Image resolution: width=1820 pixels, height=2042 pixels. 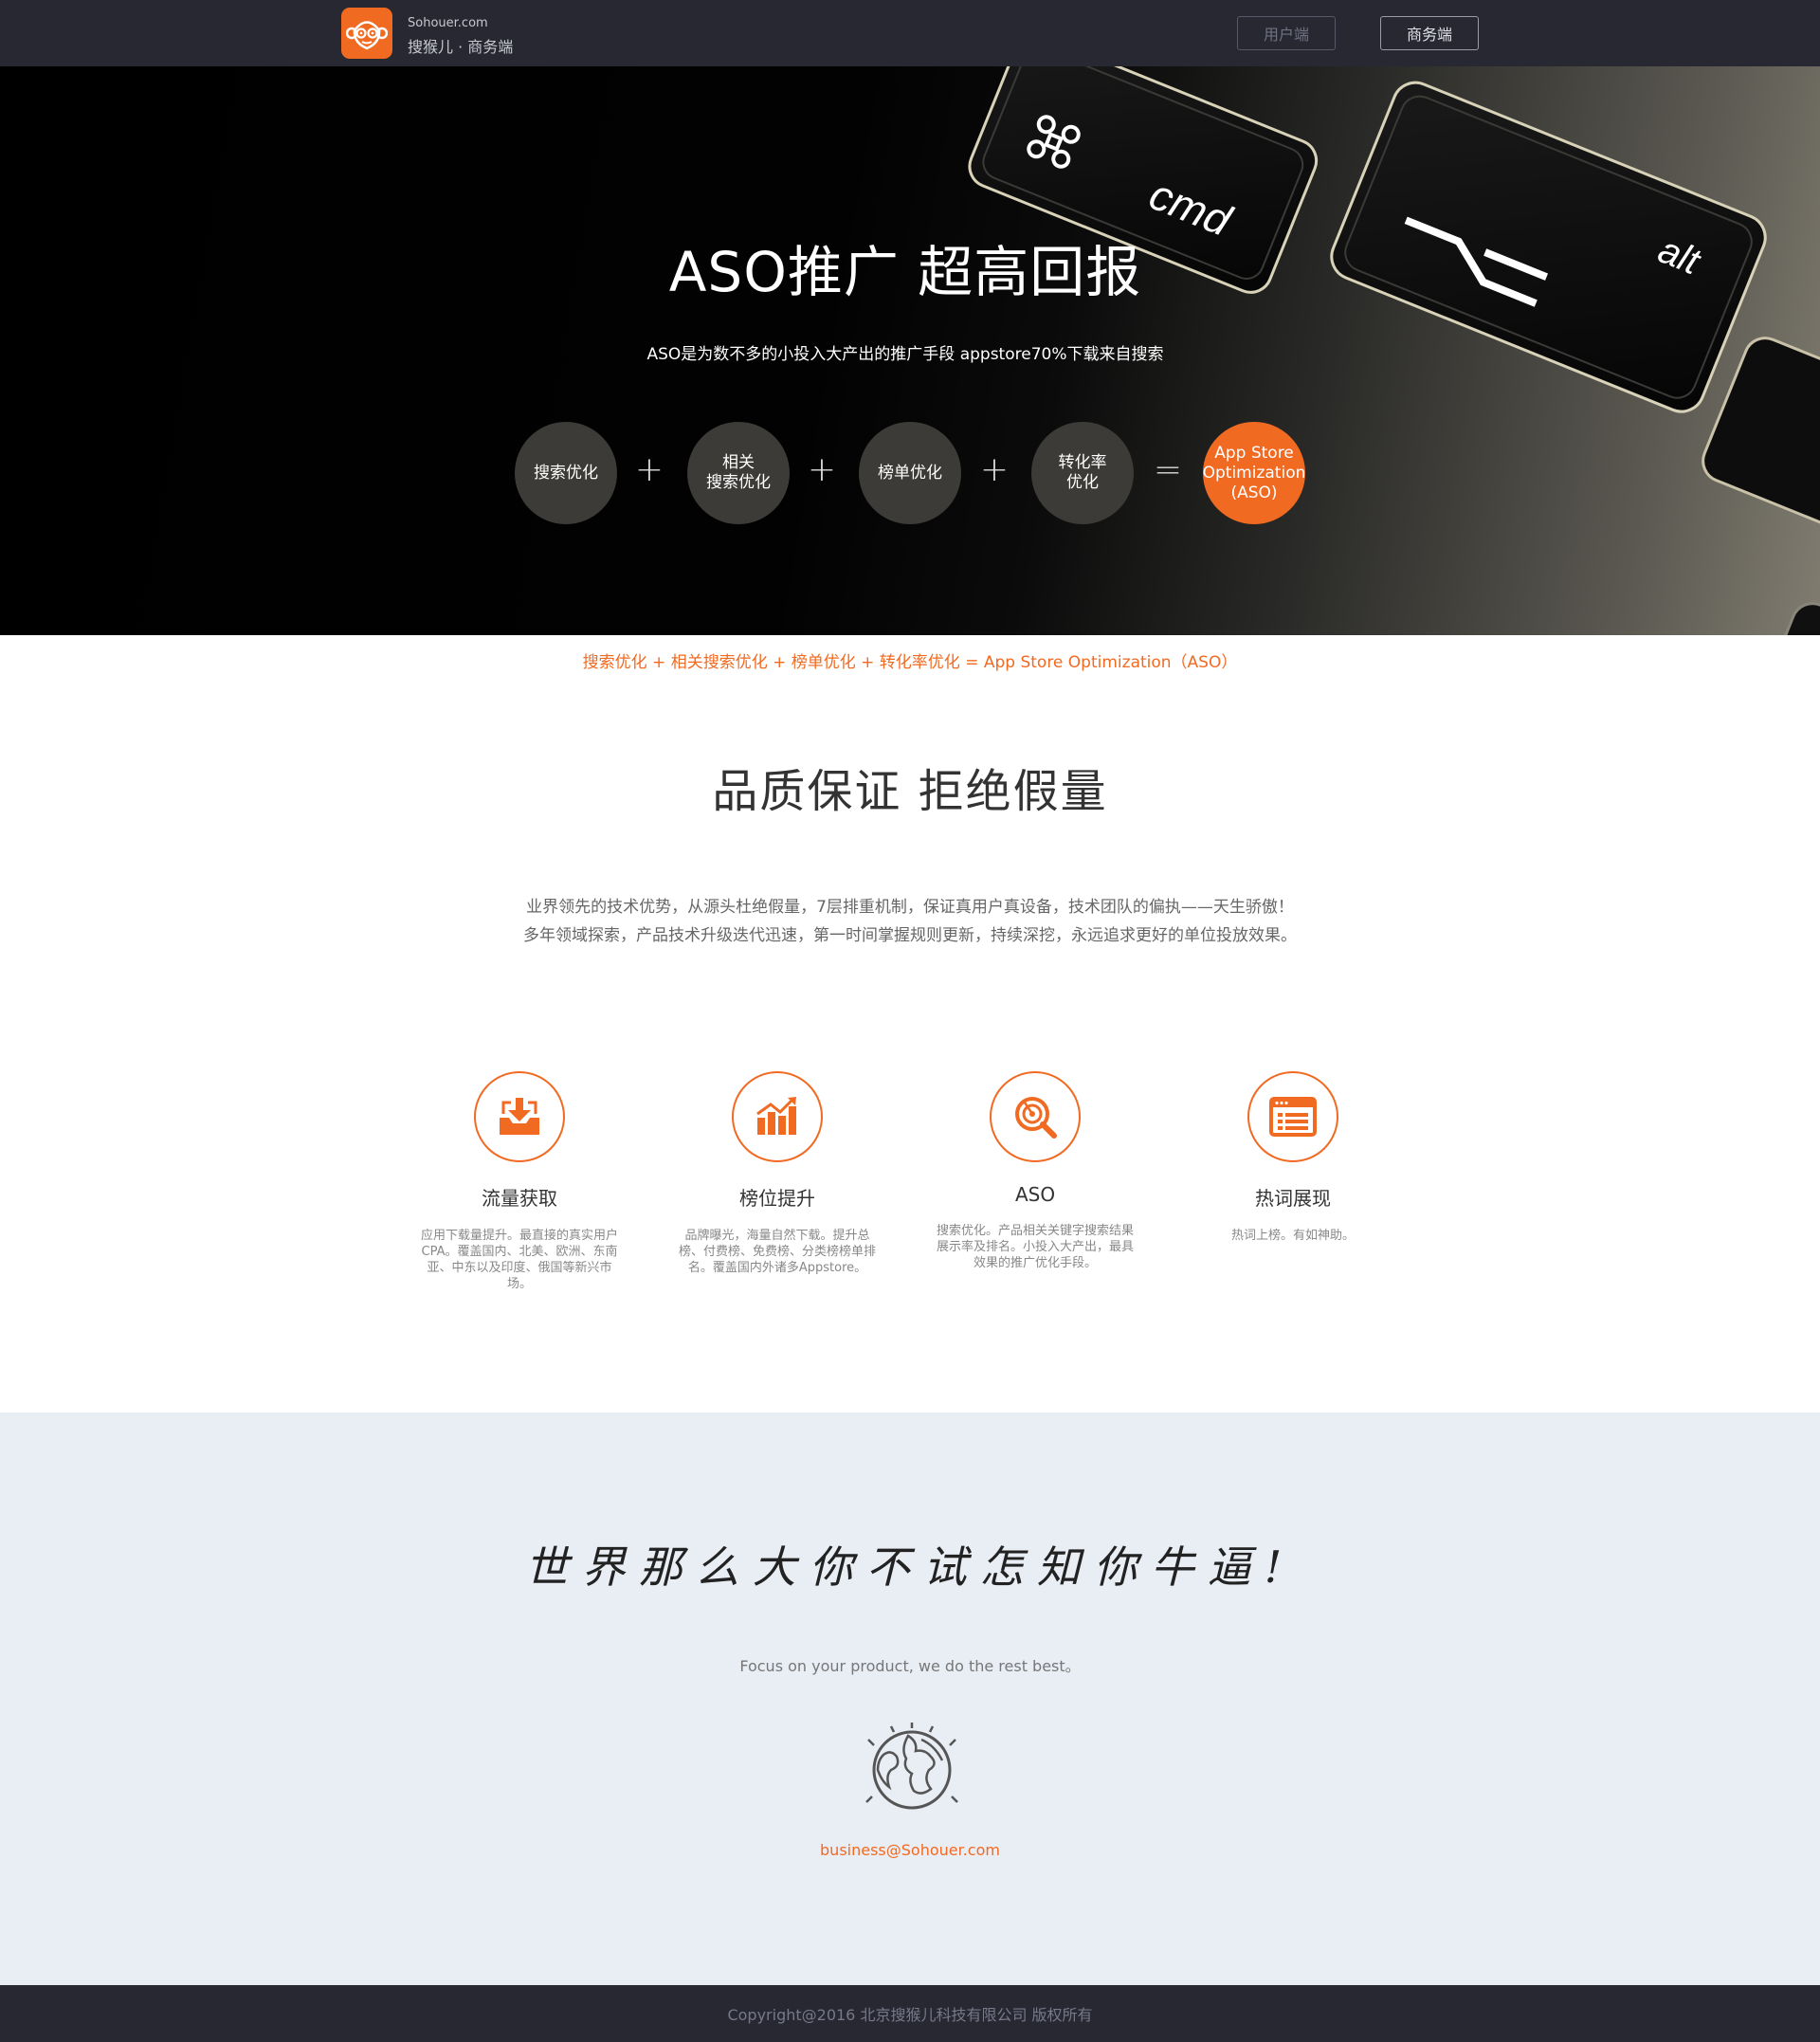 What do you see at coordinates (519, 1116) in the screenshot?
I see `download-tray-icon` at bounding box center [519, 1116].